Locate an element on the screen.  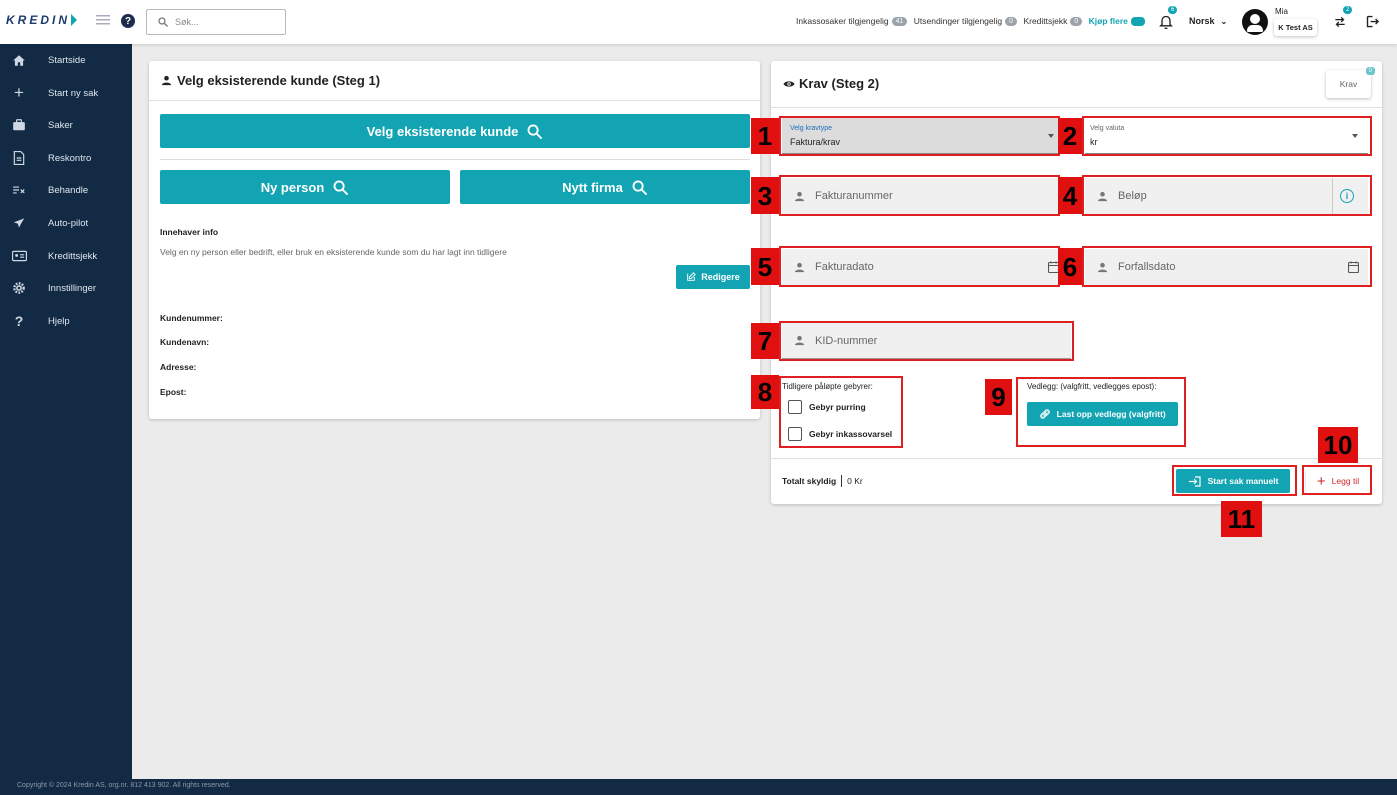
step2-header: Krav (Steg 2) is located at coordinates (831, 83).